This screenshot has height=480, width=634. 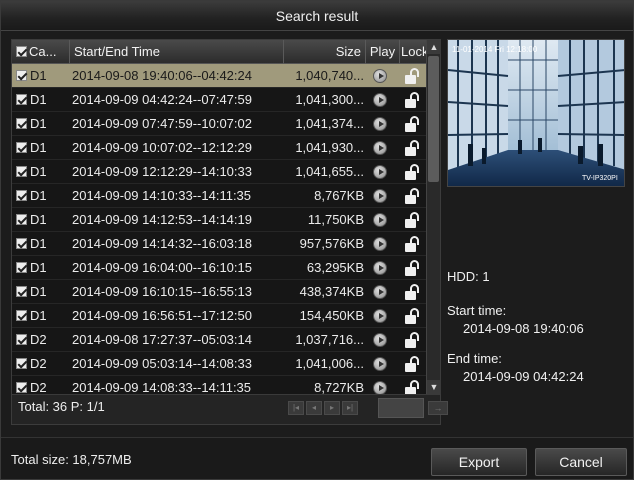 What do you see at coordinates (162, 243) in the screenshot?
I see `row-time-range: 2014-09-09 14:14:32--16:03:18` at bounding box center [162, 243].